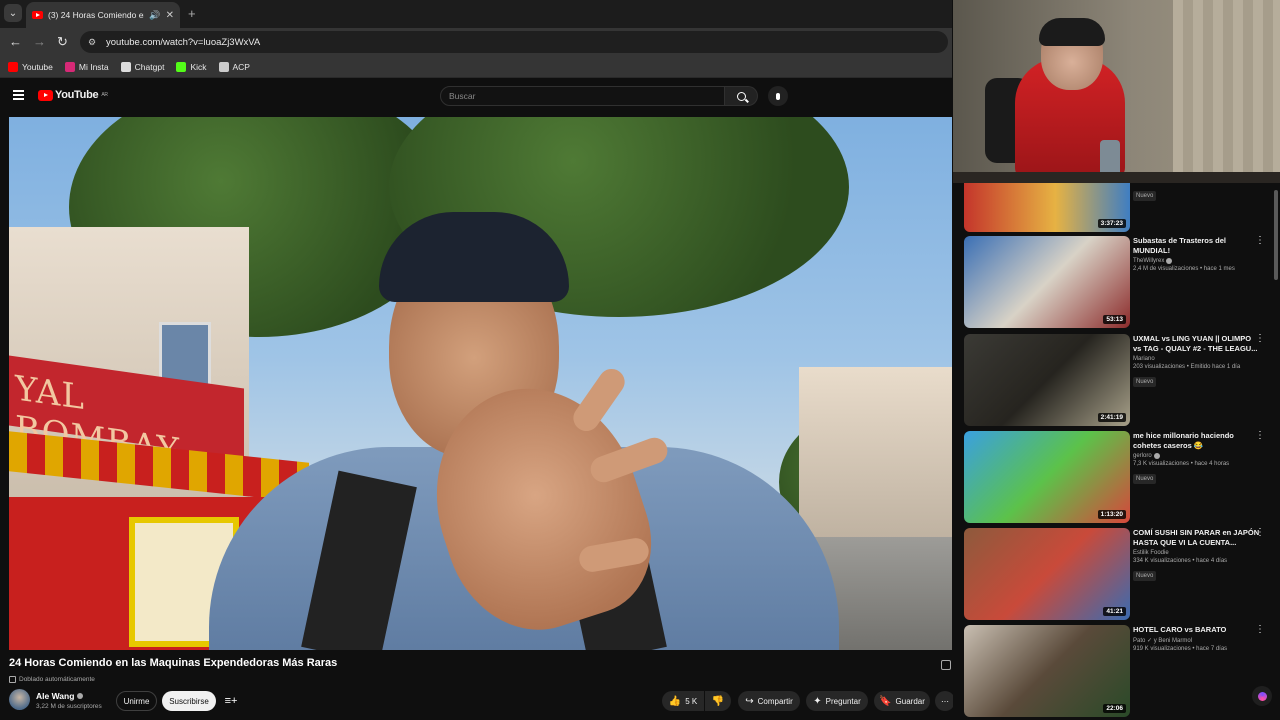 The height and width of the screenshot is (720, 1280). What do you see at coordinates (1116, 91) in the screenshot?
I see `webcam-overlay` at bounding box center [1116, 91].